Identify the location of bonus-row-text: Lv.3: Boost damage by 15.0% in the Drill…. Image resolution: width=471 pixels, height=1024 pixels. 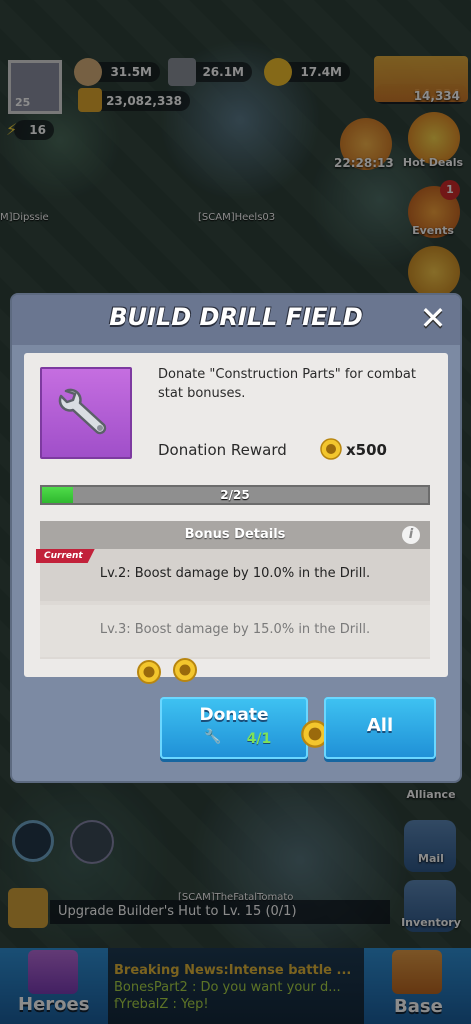
(235, 629).